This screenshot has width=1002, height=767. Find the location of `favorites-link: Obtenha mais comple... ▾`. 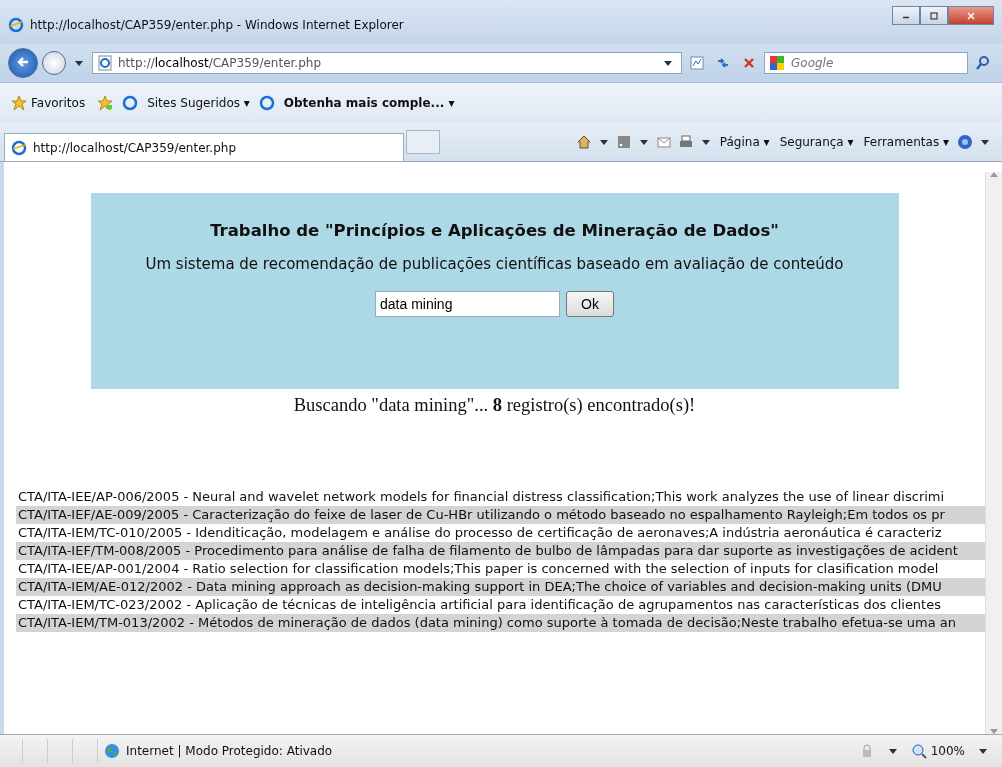

favorites-link: Obtenha mais comple... ▾ is located at coordinates (369, 103).